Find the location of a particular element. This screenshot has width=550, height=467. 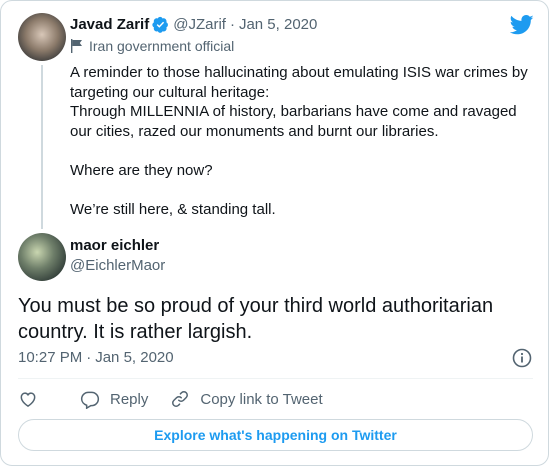

divider is located at coordinates (275, 378).